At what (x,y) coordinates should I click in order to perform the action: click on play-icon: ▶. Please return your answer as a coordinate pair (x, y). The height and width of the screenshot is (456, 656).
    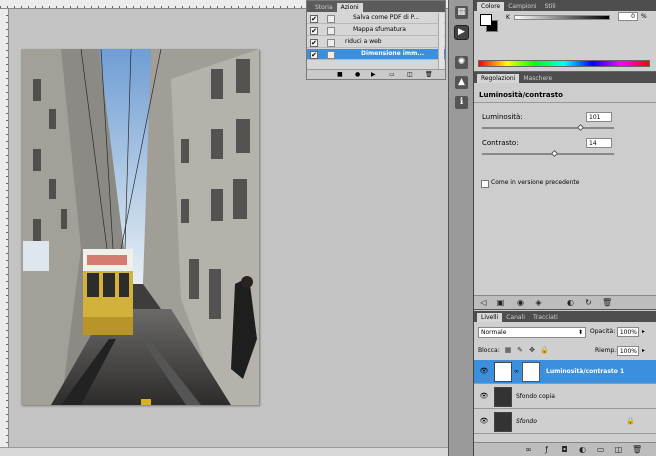
    Looking at the image, I should click on (373, 74).